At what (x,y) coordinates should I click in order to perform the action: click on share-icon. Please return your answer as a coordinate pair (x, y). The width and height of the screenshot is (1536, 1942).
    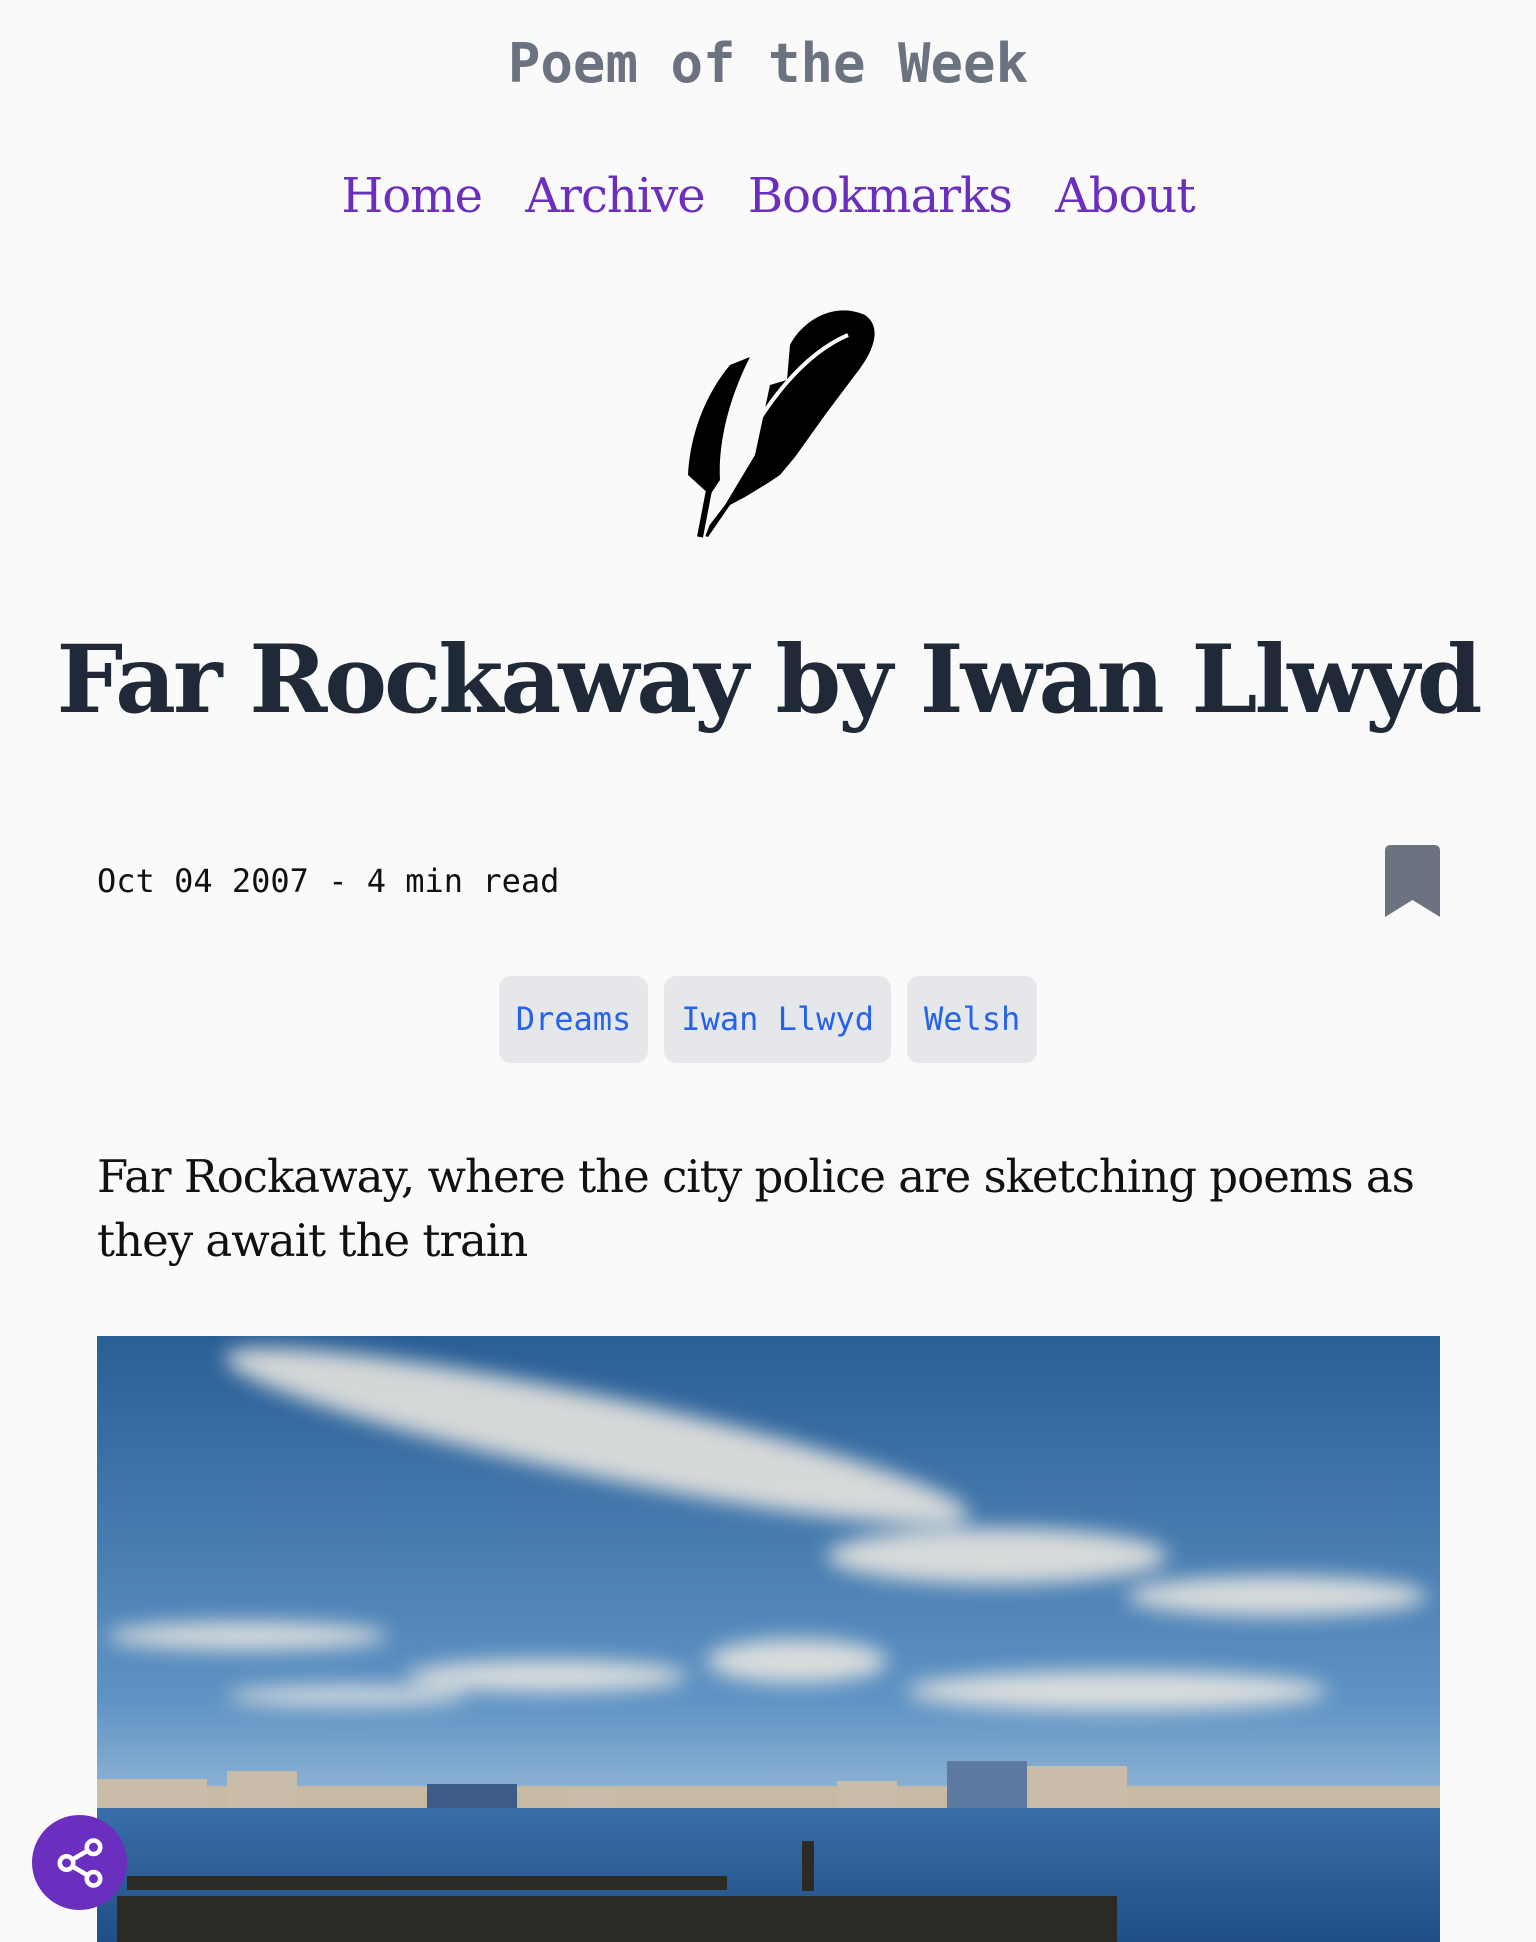
    Looking at the image, I should click on (79, 1862).